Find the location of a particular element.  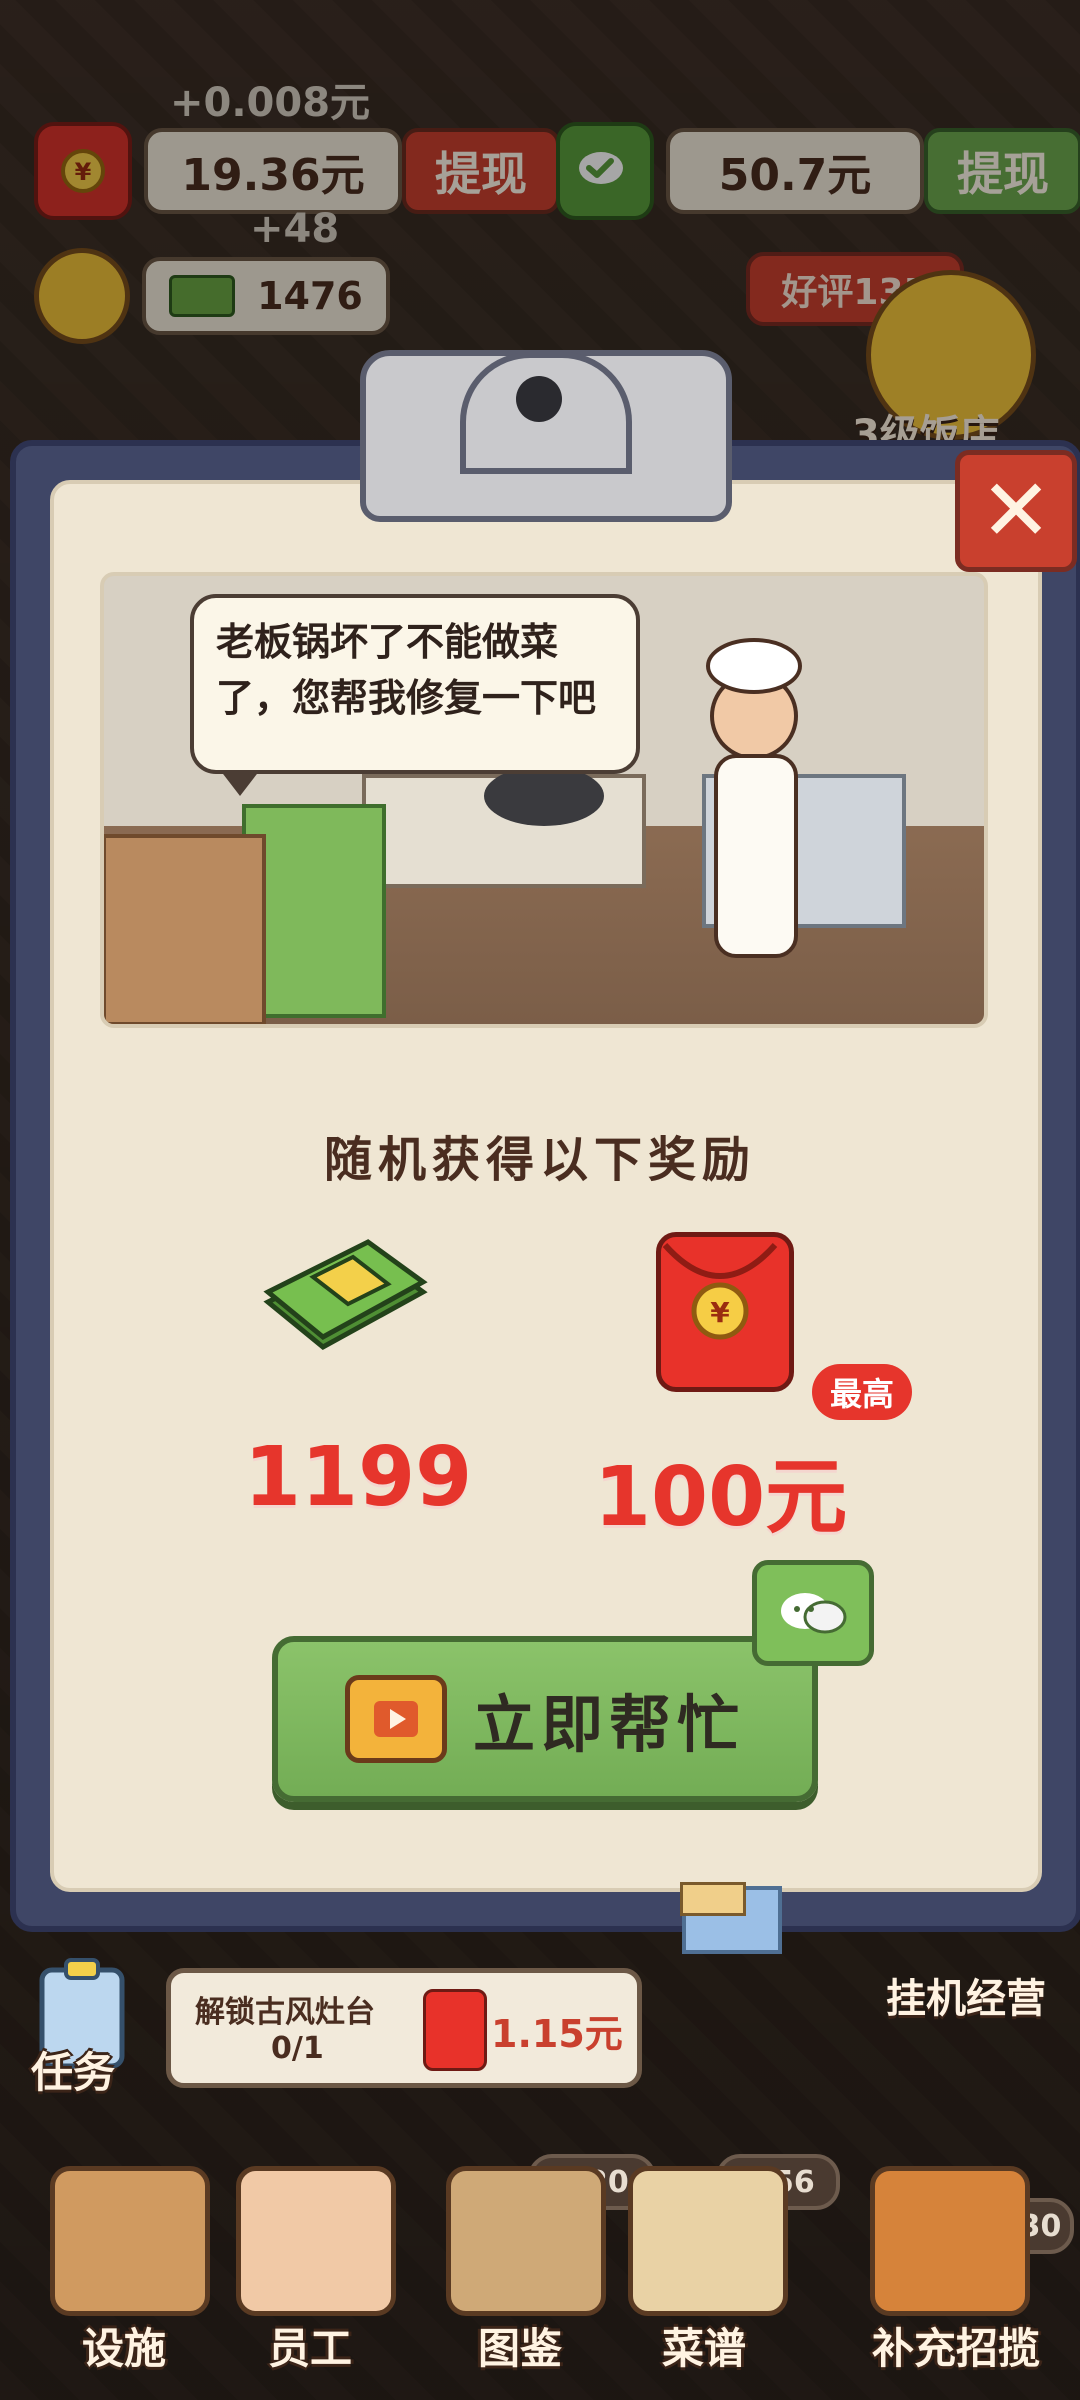

gallery-book-icon is located at coordinates (526, 2241).